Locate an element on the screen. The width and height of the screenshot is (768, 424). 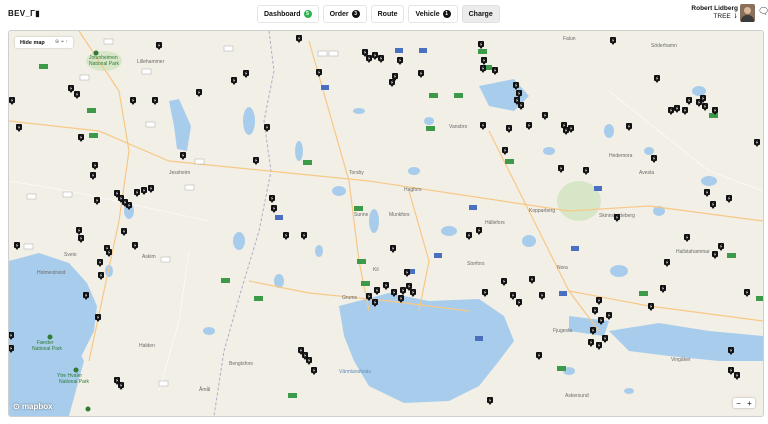
chat-icon: 🗨 is located at coordinates (763, 11).